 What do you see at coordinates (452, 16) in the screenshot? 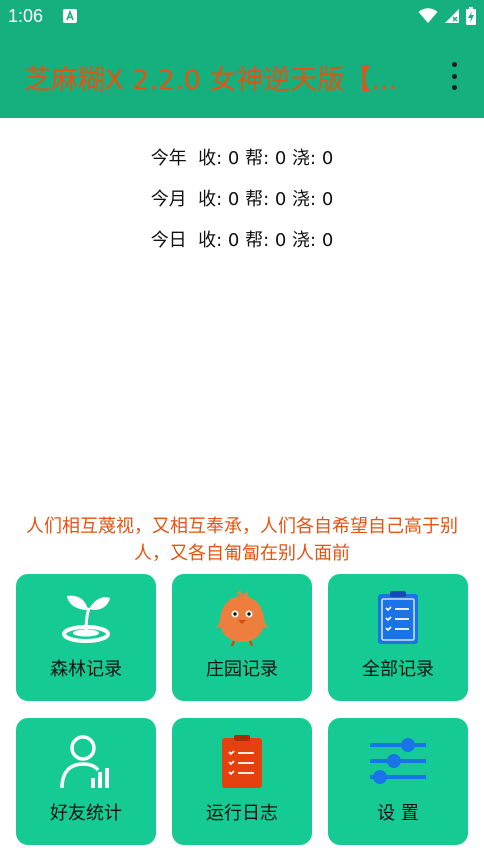
I see `signal-no-service-icon` at bounding box center [452, 16].